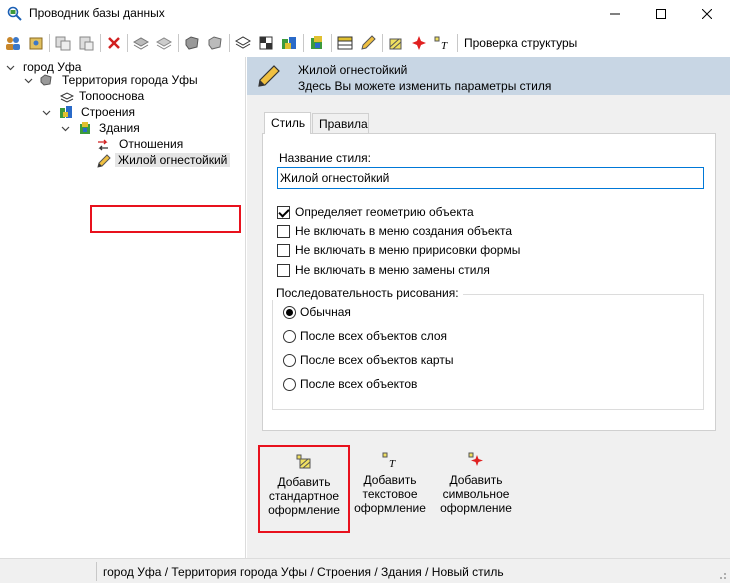  What do you see at coordinates (52, 67) in the screenshot?
I see `tree-item-label: город Уфа` at bounding box center [52, 67].